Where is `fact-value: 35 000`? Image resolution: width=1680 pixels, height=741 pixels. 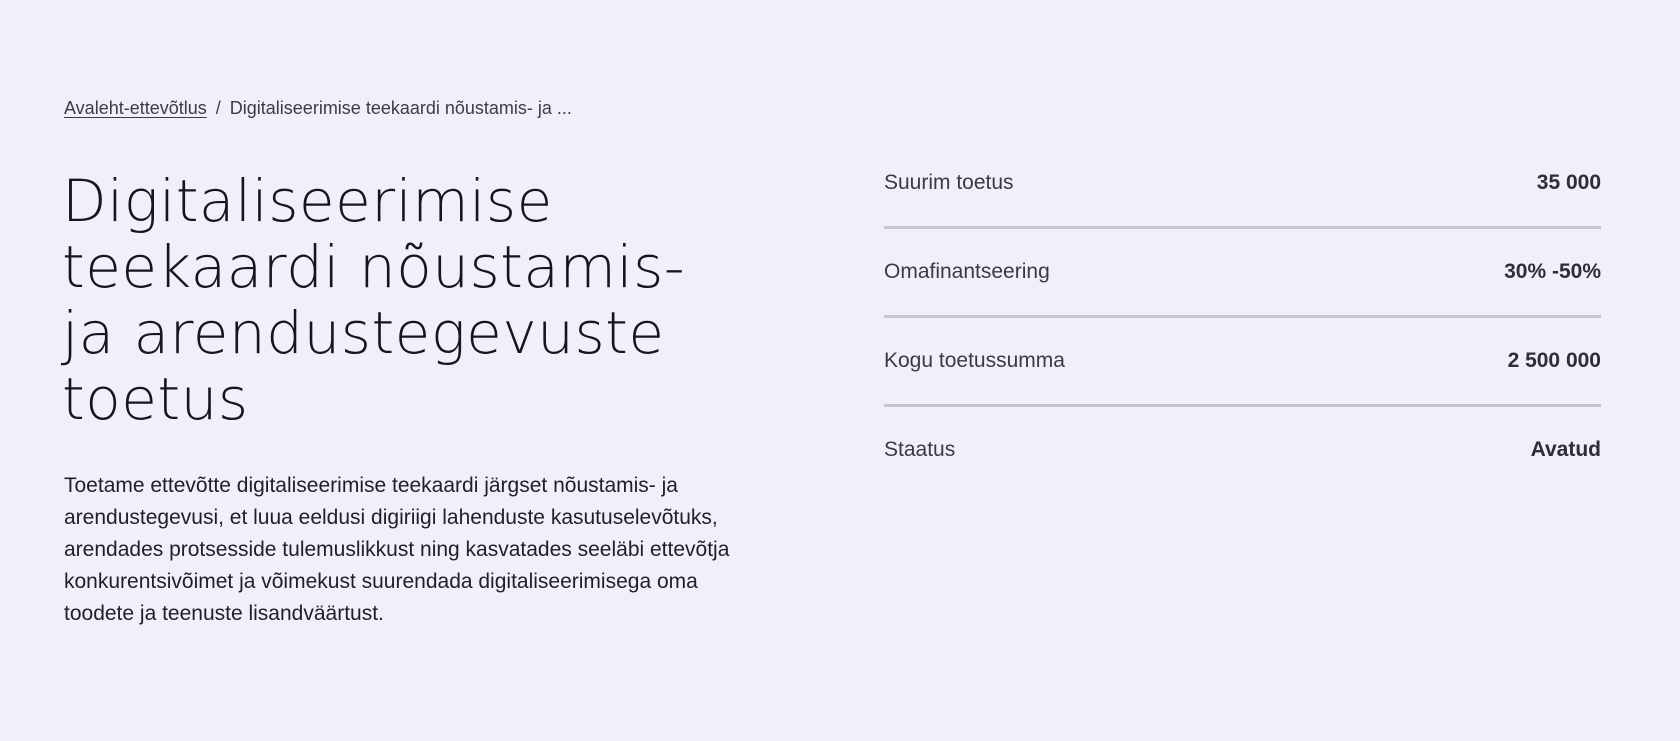 fact-value: 35 000 is located at coordinates (1568, 182).